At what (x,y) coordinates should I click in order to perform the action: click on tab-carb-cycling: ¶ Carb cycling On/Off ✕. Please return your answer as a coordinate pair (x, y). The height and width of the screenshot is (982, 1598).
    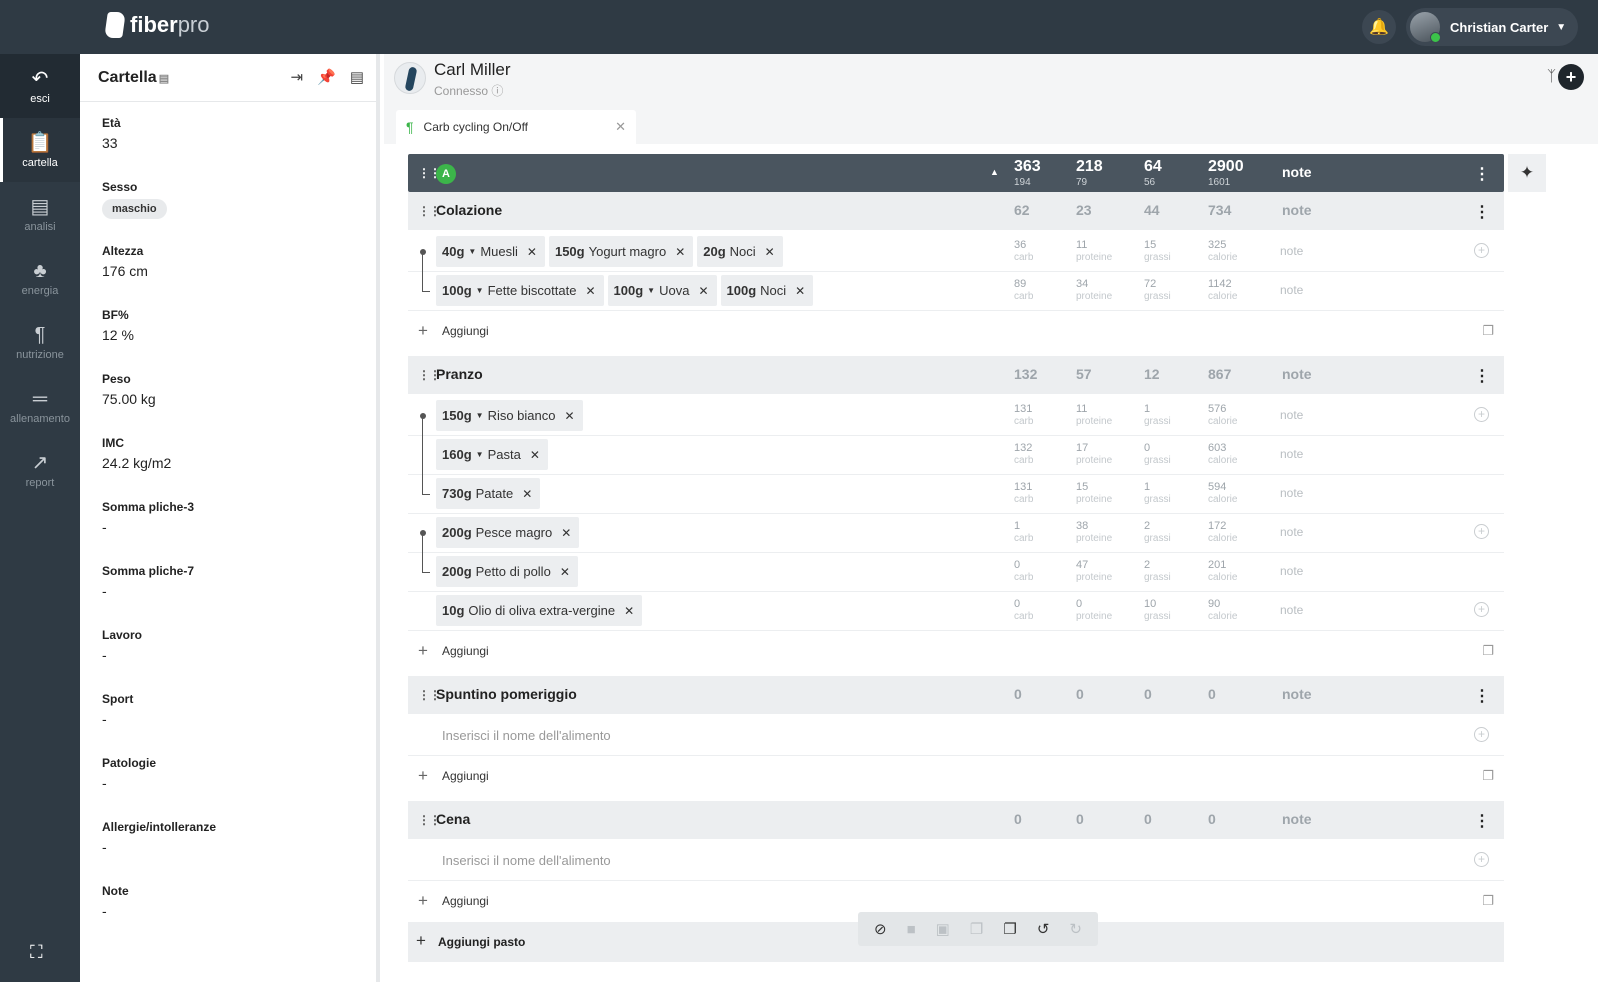
    Looking at the image, I should click on (516, 127).